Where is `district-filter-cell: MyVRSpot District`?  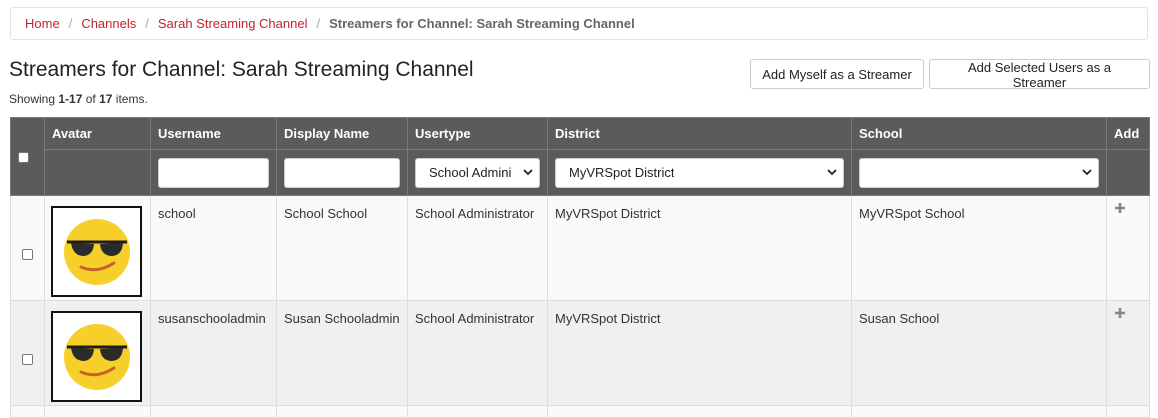
district-filter-cell: MyVRSpot District is located at coordinates (699, 172).